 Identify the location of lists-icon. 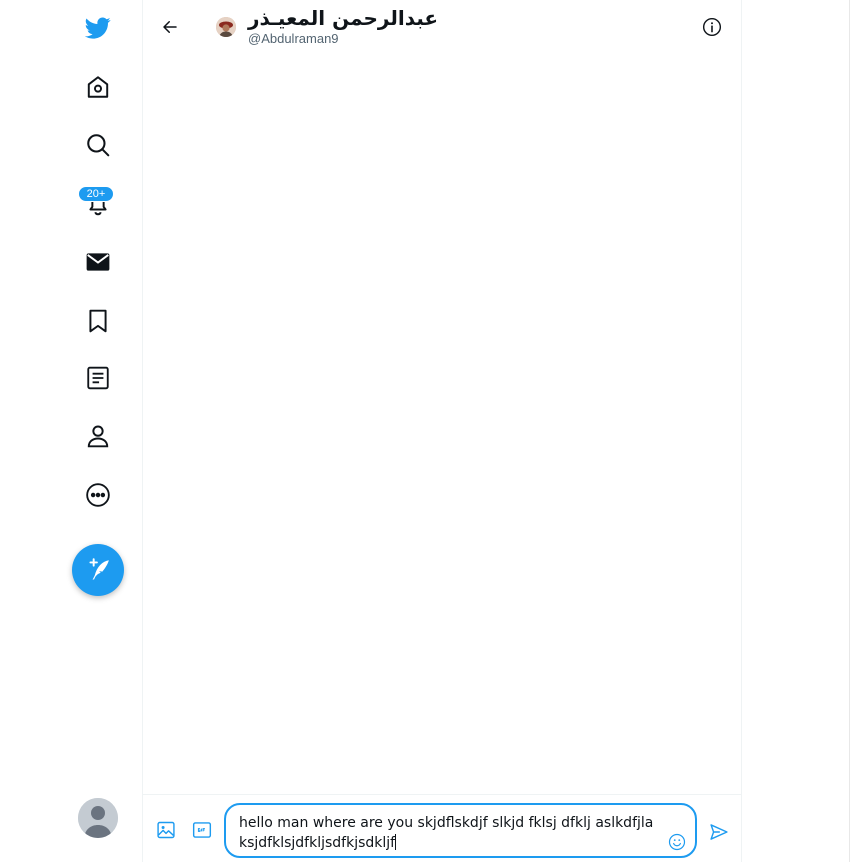
(98, 378).